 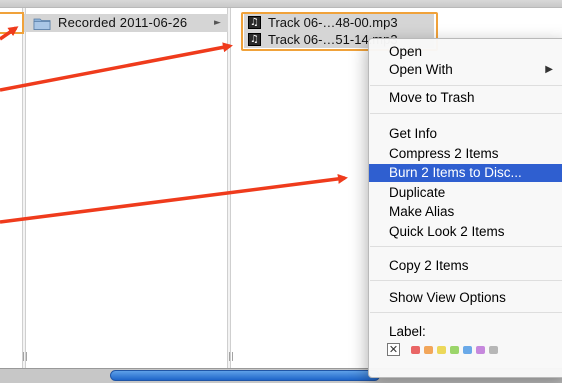 I want to click on folder-name: Recorded 2011-06-26, so click(x=123, y=22).